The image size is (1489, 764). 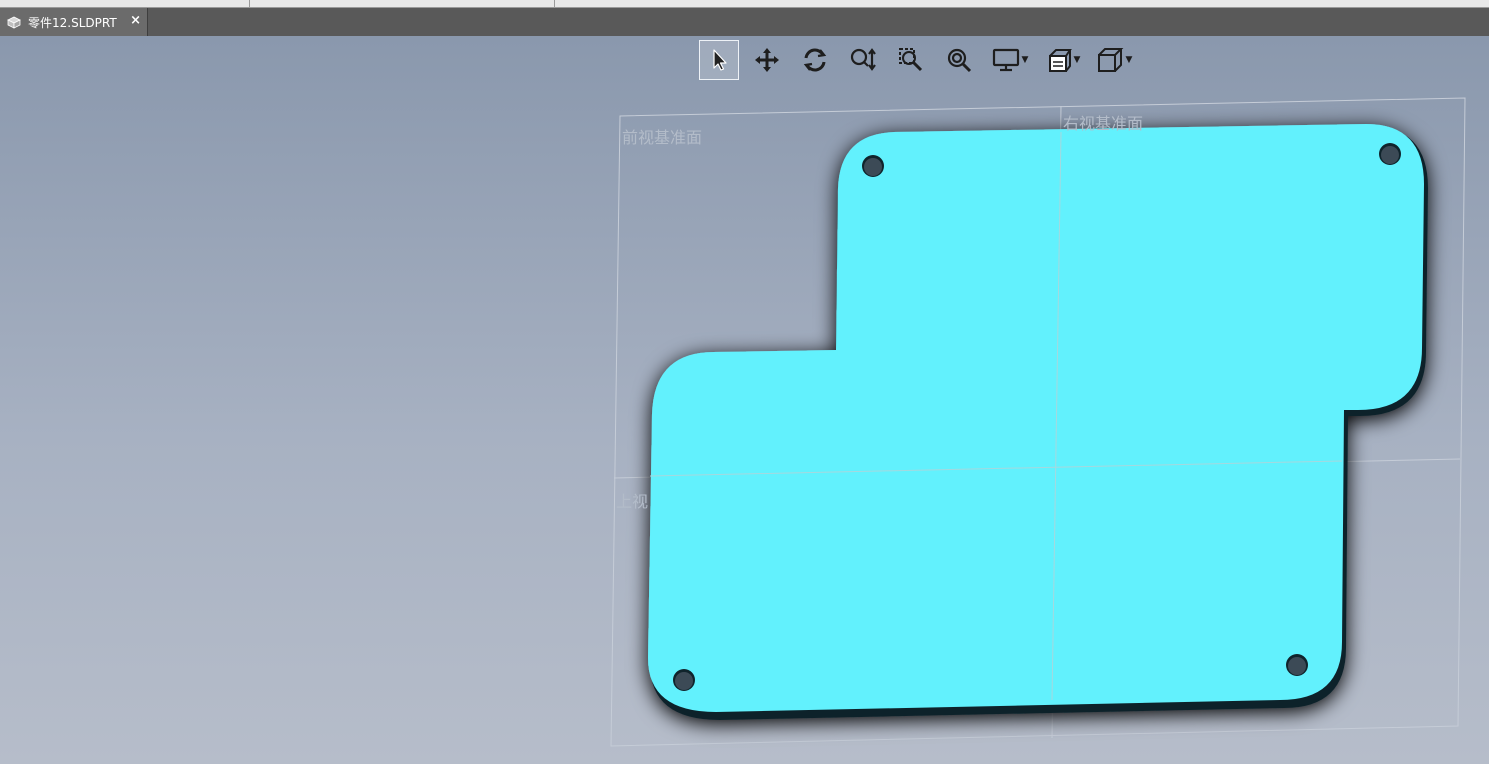 I want to click on rotate-view-button, so click(x=815, y=60).